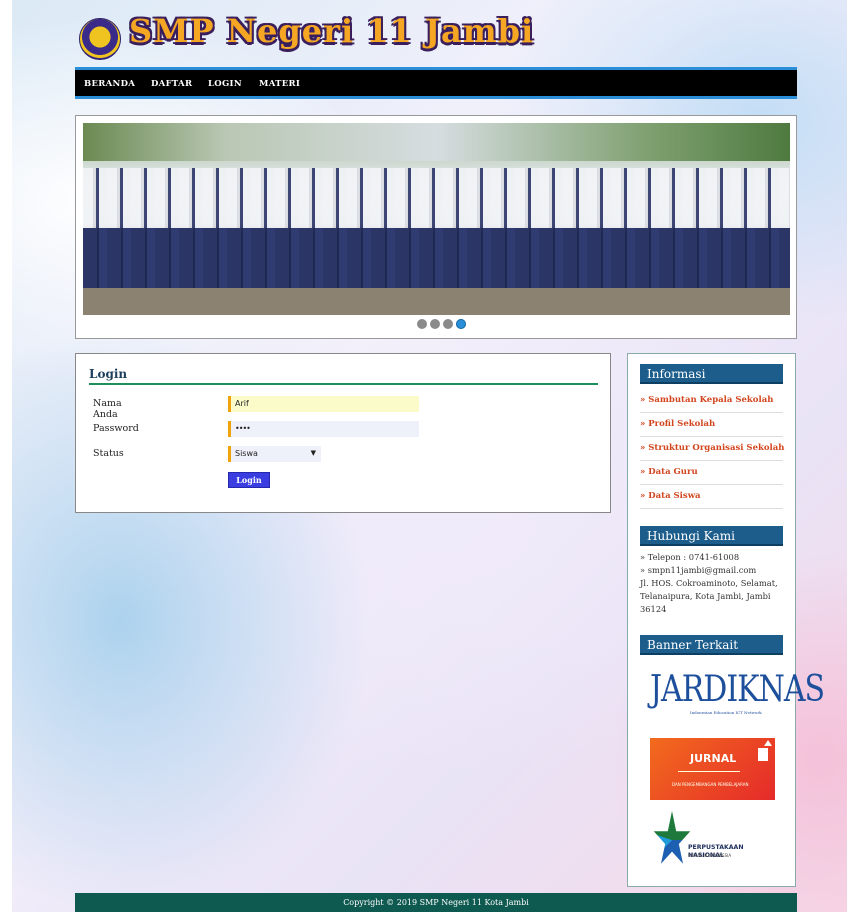 Image resolution: width=847 pixels, height=912 pixels. Describe the element at coordinates (737, 689) in the screenshot. I see `jardiknas-logo-text: JARDIKNAS` at that location.